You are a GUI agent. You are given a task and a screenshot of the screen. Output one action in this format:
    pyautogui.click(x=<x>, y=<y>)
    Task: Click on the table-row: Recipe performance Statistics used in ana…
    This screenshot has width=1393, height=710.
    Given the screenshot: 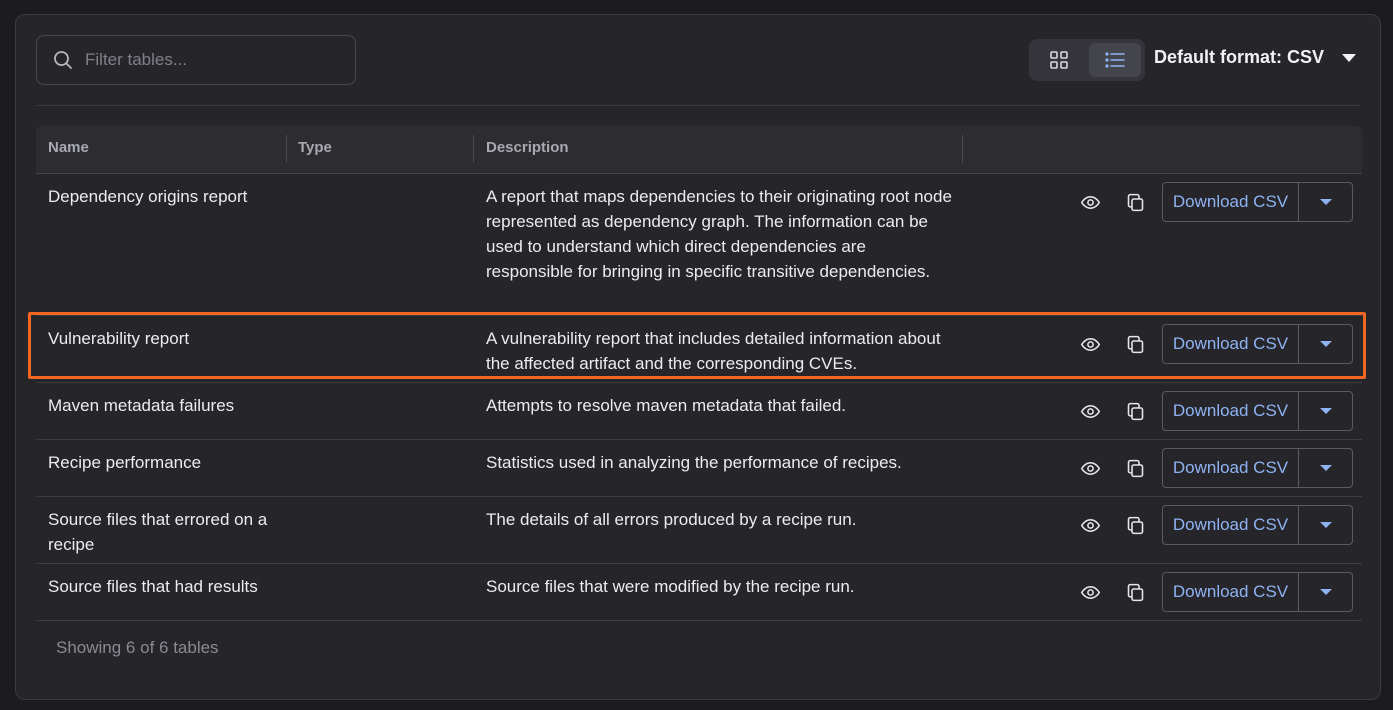 What is the action you would take?
    pyautogui.click(x=699, y=468)
    